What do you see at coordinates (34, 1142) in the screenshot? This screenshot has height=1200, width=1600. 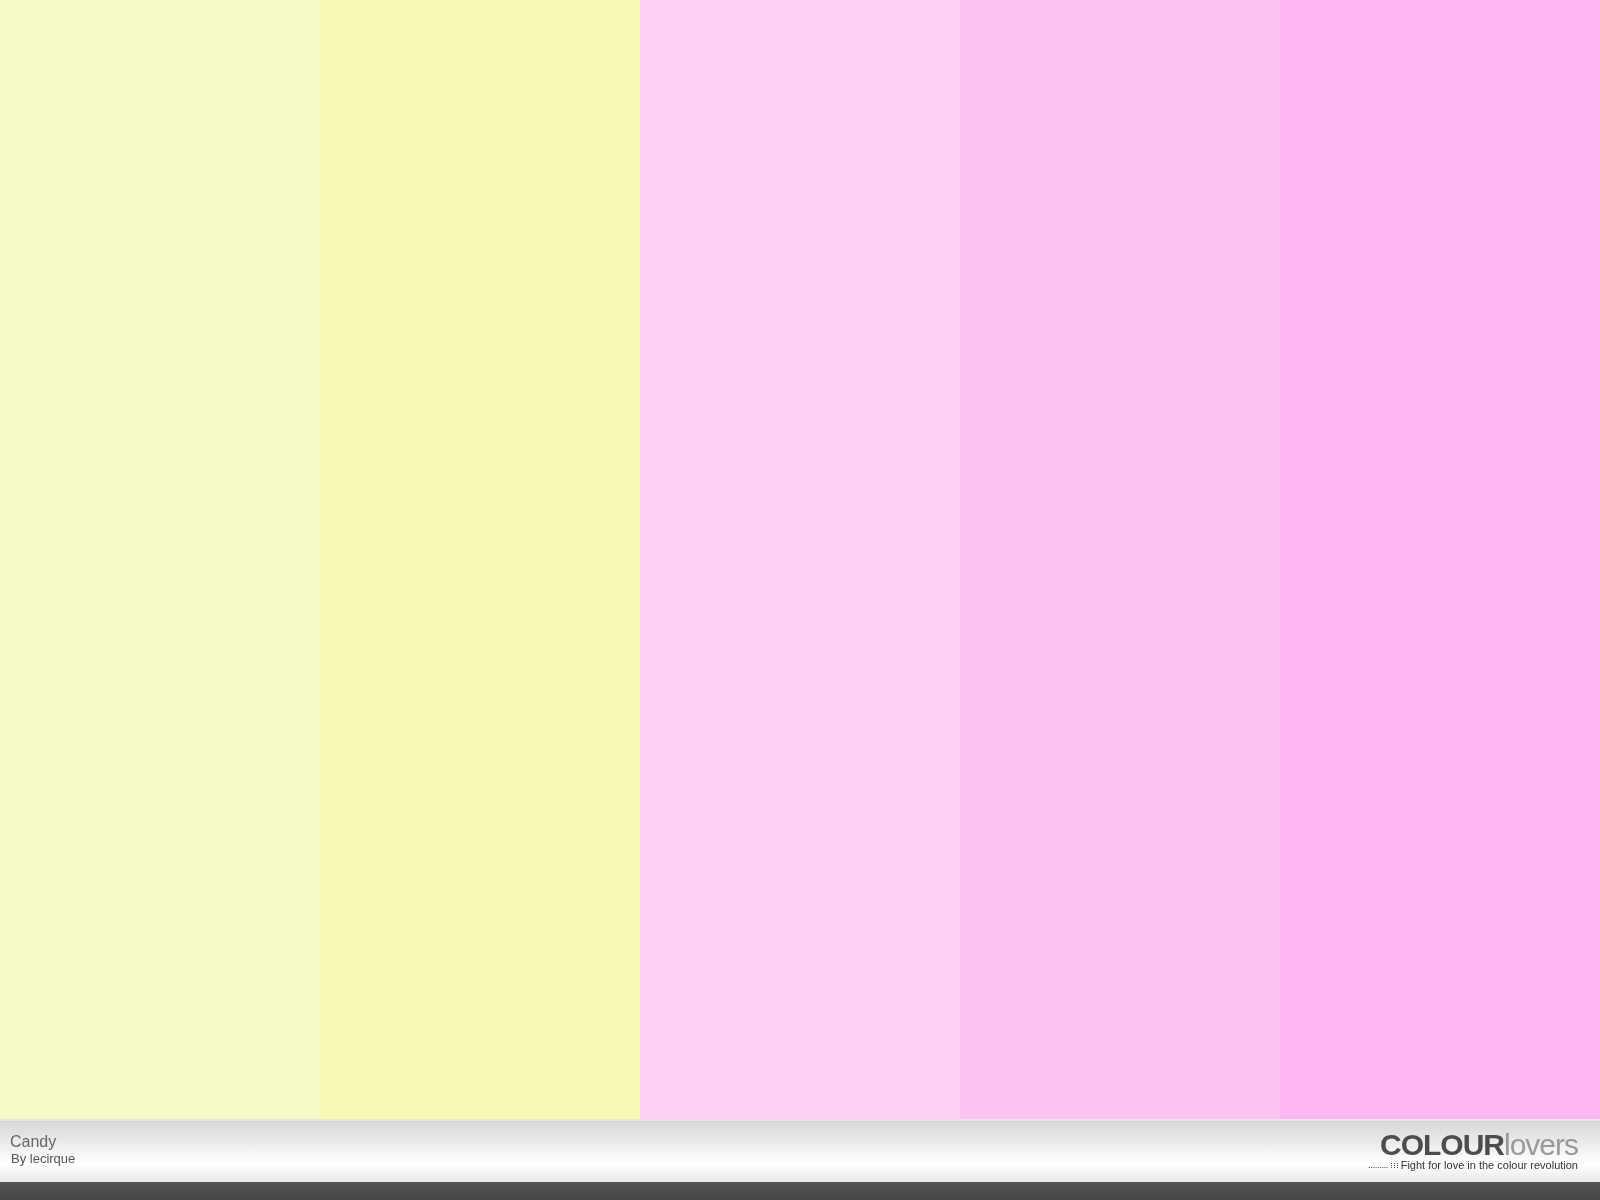 I see `palette-title: Candy` at bounding box center [34, 1142].